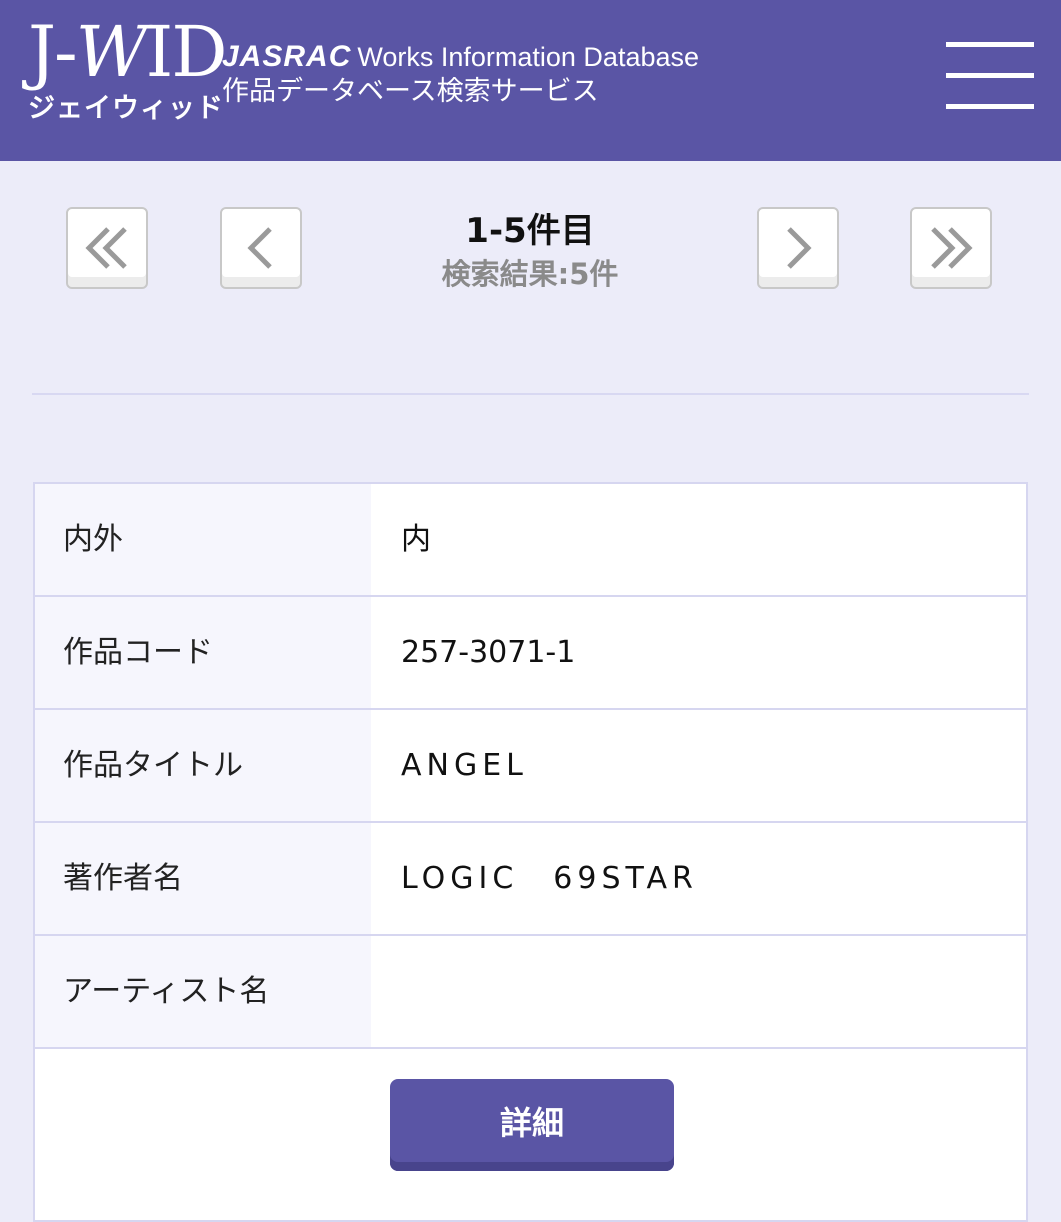  I want to click on chevron-right-icon, so click(799, 248).